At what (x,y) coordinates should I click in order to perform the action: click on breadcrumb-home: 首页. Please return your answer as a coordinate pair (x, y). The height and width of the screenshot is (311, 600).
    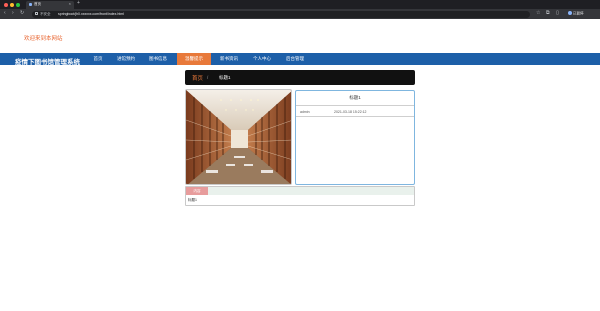
    Looking at the image, I should click on (197, 78).